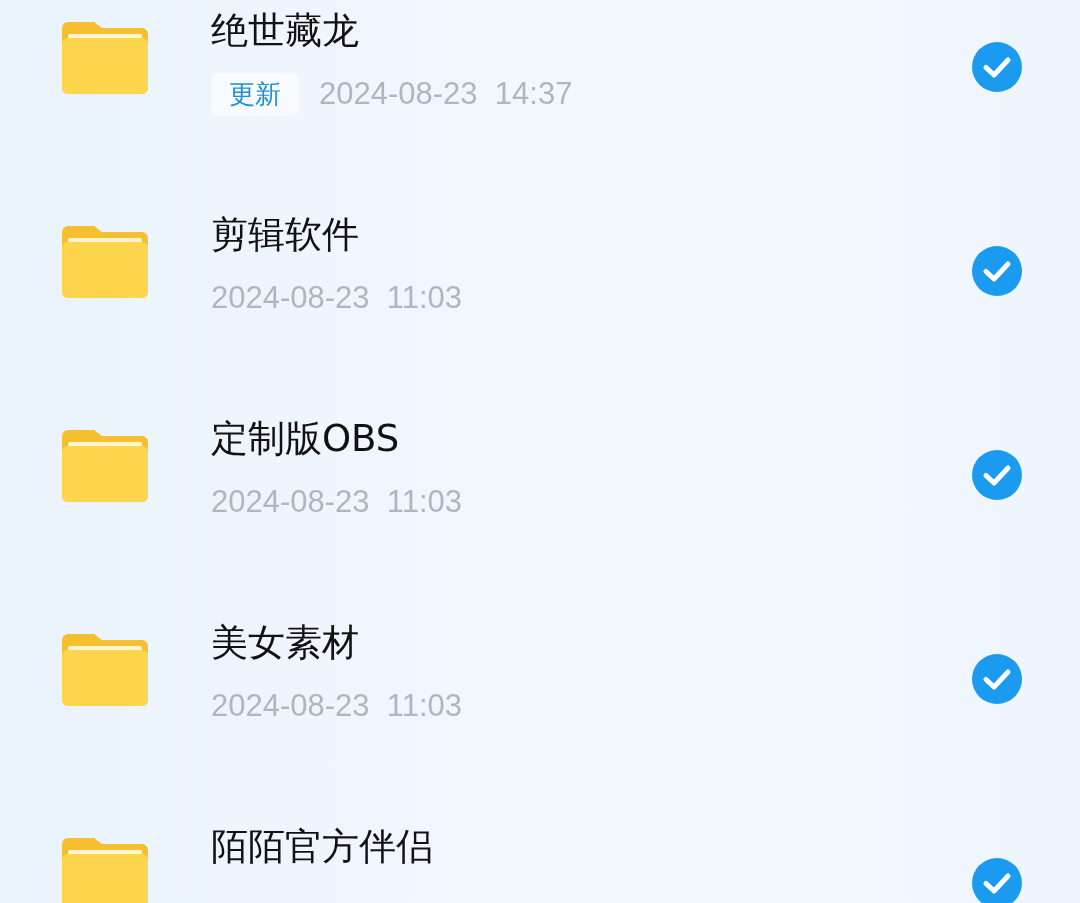 Image resolution: width=1080 pixels, height=903 pixels. What do you see at coordinates (306, 439) in the screenshot?
I see `folder-name: 定制版OBS` at bounding box center [306, 439].